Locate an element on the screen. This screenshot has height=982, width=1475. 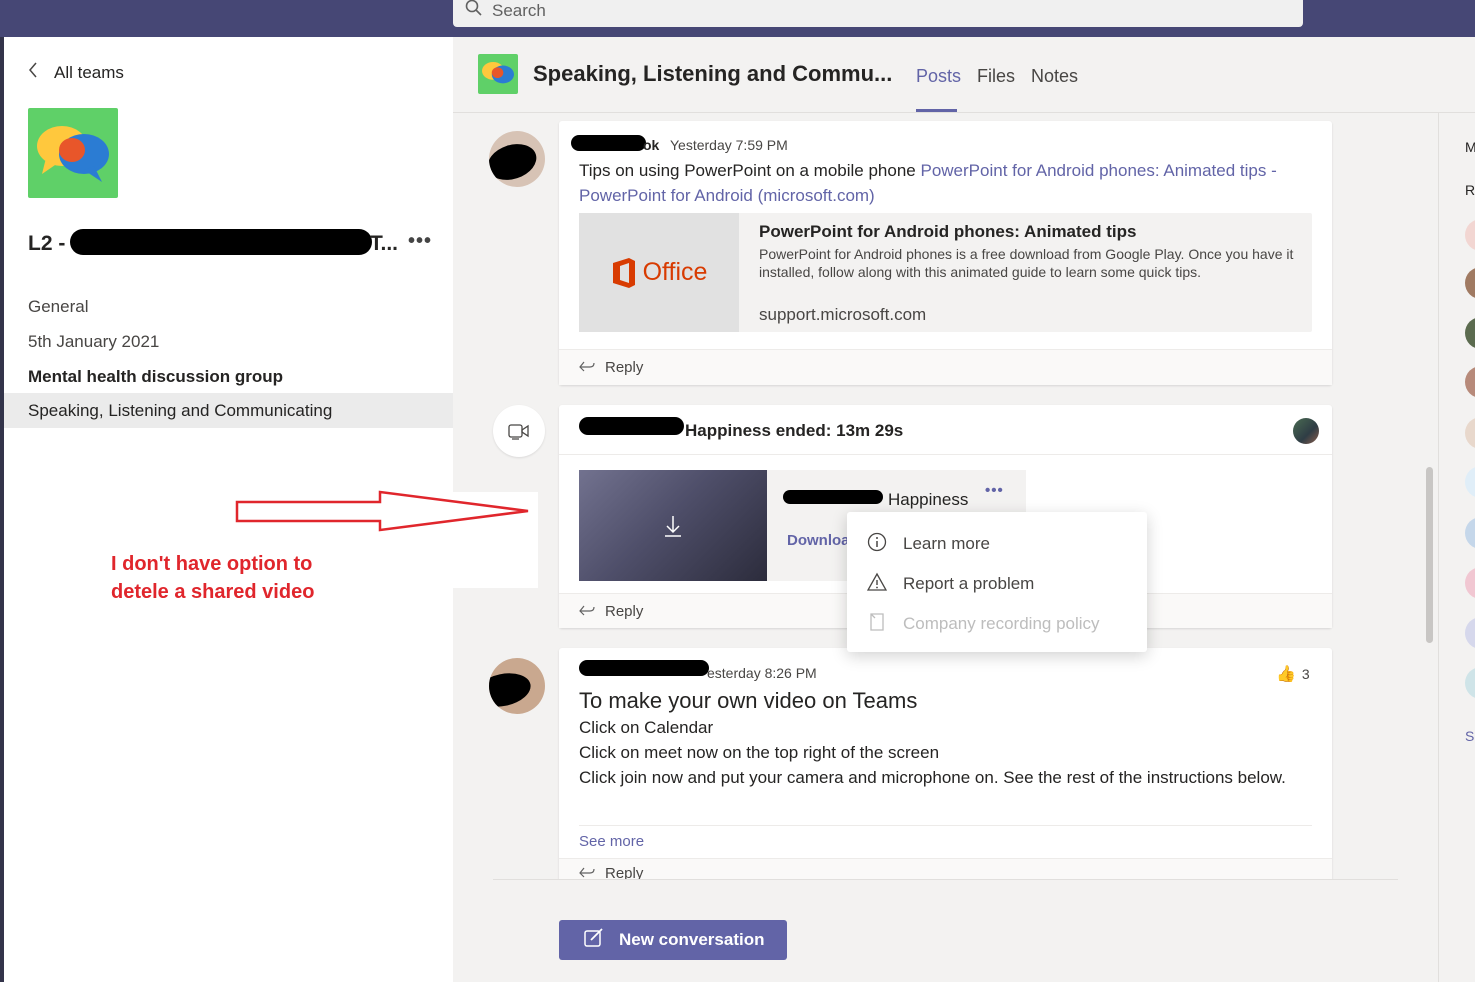
tab-posts: Posts is located at coordinates (938, 76).